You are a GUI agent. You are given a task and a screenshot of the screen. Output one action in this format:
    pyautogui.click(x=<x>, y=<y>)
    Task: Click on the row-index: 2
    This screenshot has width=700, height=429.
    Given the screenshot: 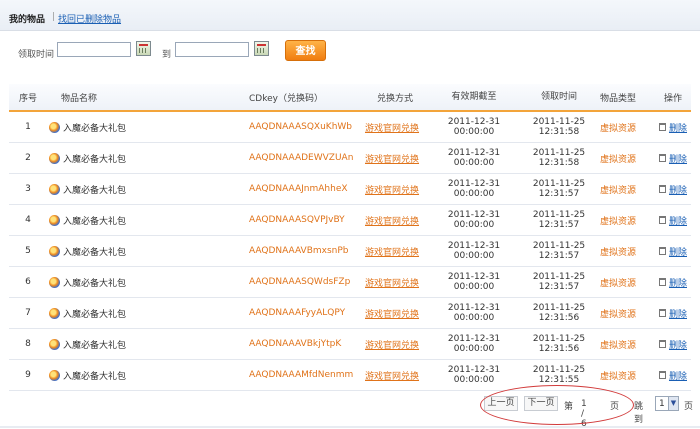 What is the action you would take?
    pyautogui.click(x=28, y=158)
    